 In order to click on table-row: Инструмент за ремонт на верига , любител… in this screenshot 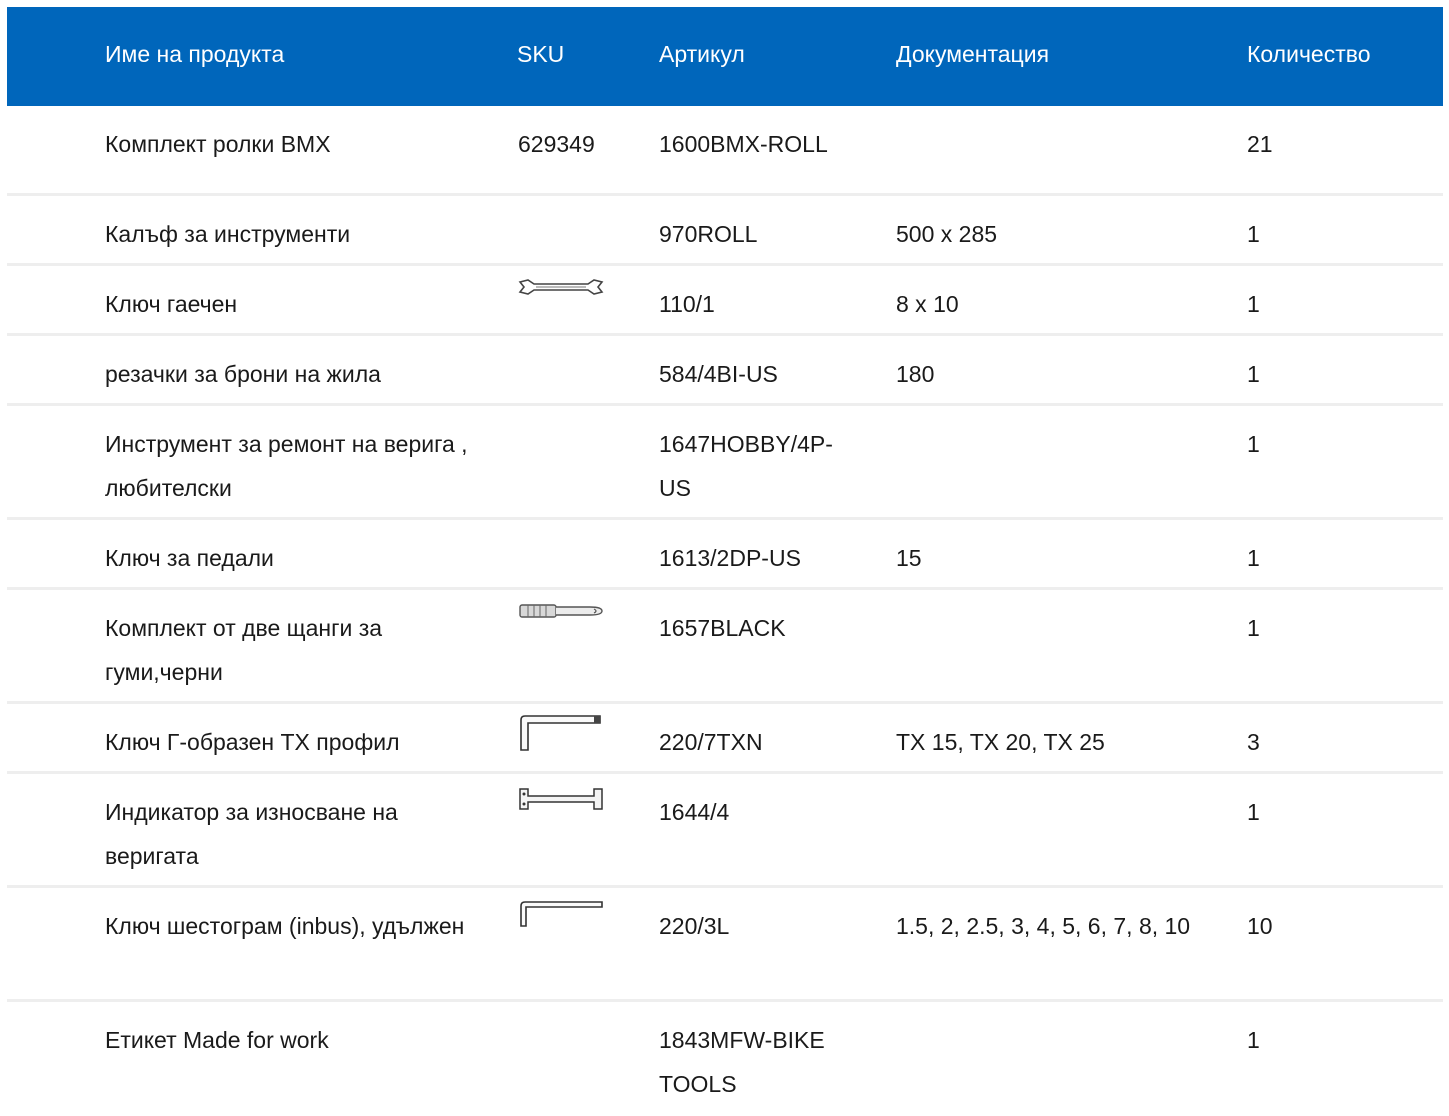, I will do `click(725, 463)`.